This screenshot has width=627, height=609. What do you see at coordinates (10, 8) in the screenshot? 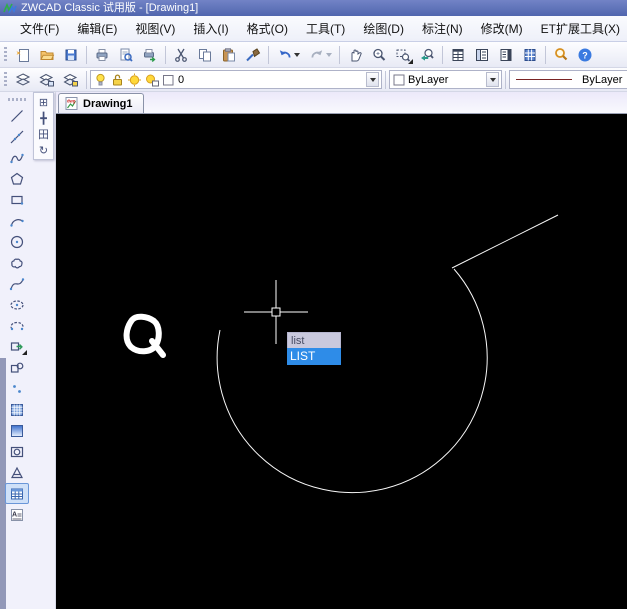
I see `zwcad-logo-icon` at bounding box center [10, 8].